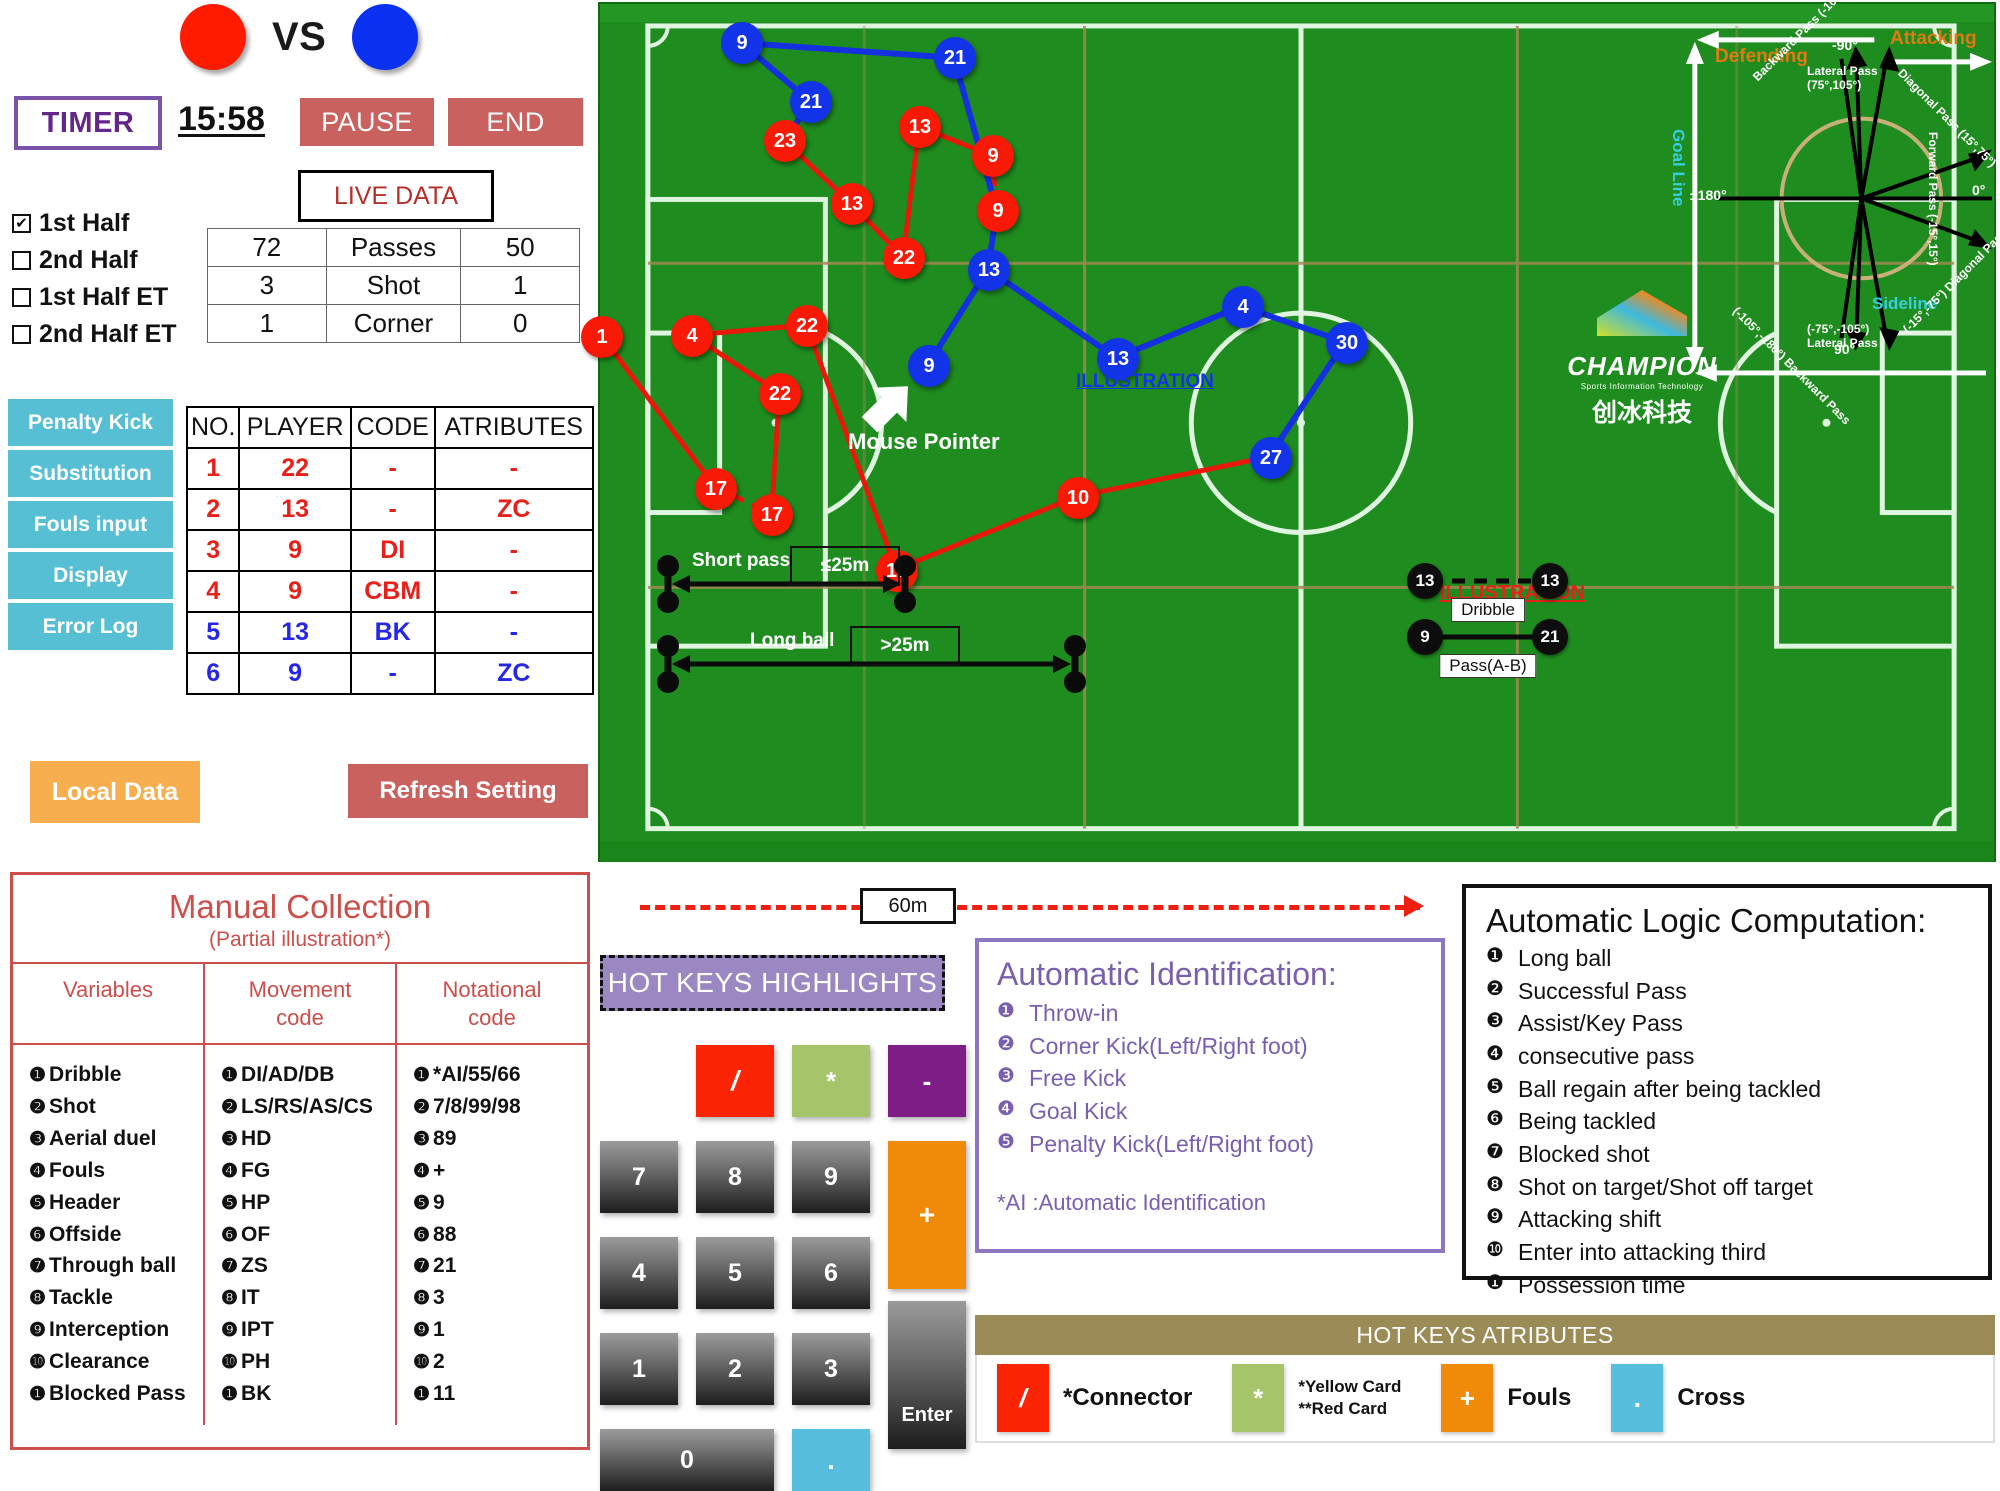  Describe the element at coordinates (90, 626) in the screenshot. I see `side-button-error-log: Error Log` at that location.